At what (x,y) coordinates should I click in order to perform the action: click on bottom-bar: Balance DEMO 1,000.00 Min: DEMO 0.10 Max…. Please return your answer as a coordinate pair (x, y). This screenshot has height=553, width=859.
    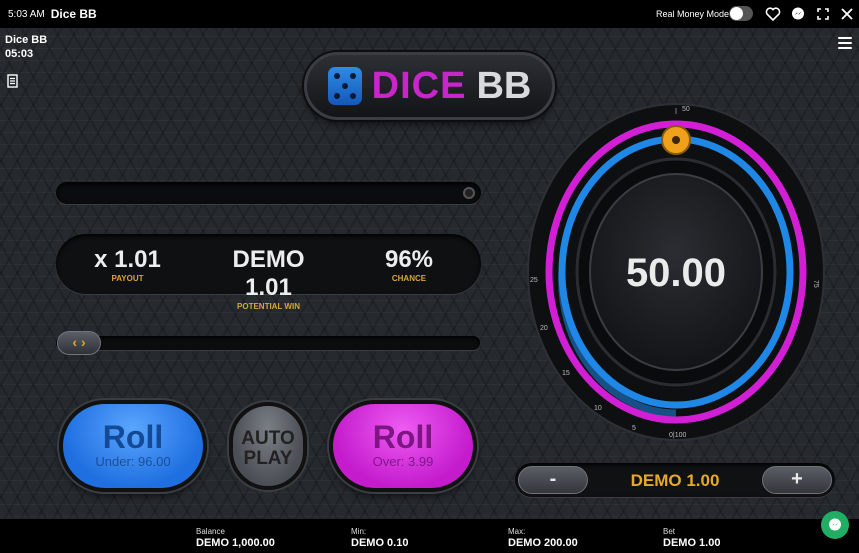
    Looking at the image, I should click on (429, 536).